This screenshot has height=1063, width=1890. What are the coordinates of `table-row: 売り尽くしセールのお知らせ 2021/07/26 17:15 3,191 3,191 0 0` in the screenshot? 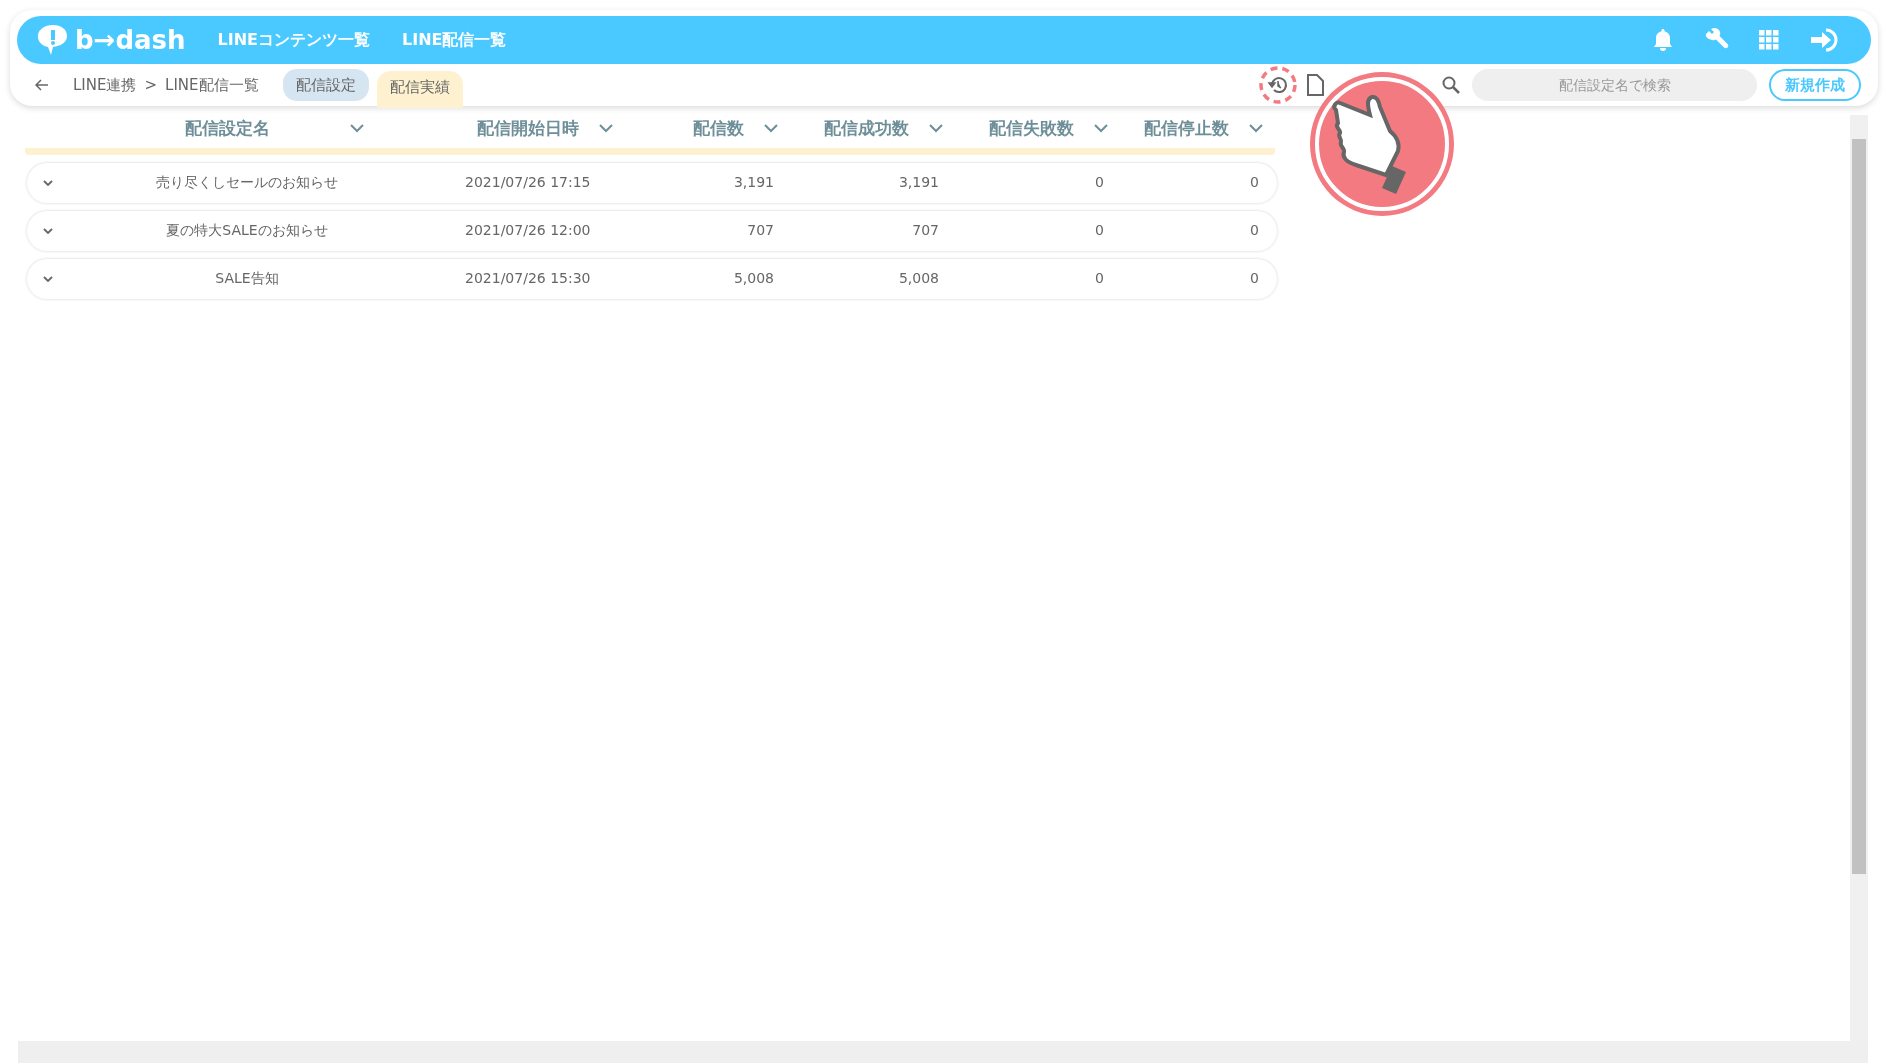 It's located at (652, 182).